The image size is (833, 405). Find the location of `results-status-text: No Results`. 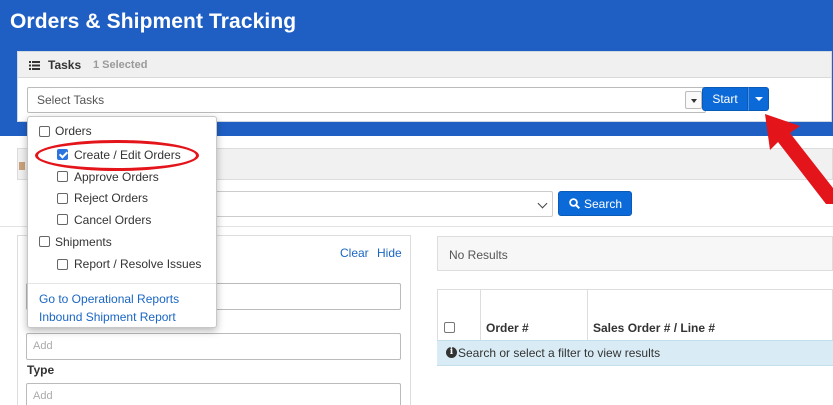

results-status-text: No Results is located at coordinates (478, 255).